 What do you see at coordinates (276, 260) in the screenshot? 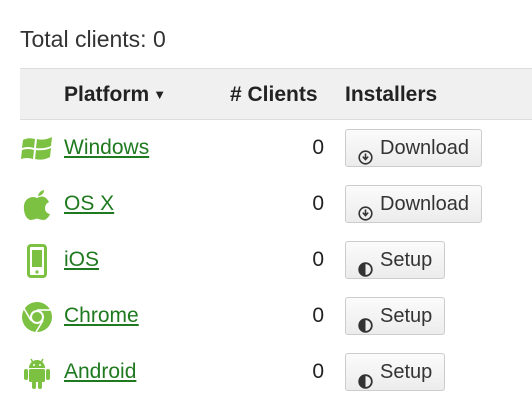
I see `table-row: iOS 0 Setup` at bounding box center [276, 260].